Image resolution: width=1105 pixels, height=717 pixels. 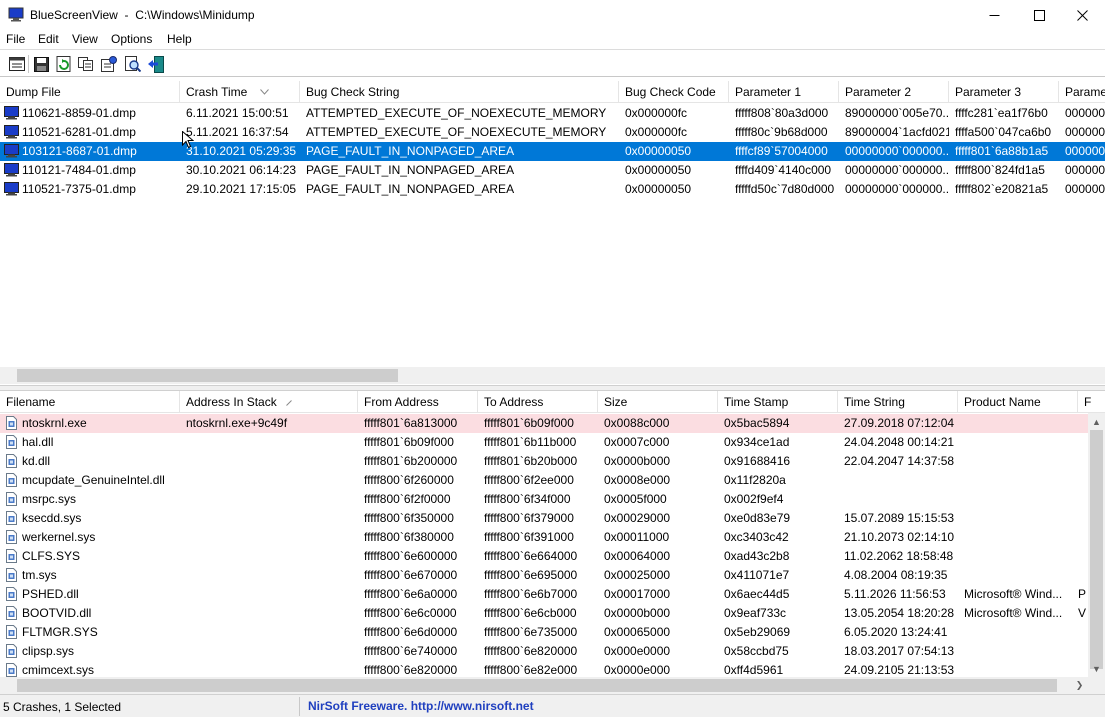 What do you see at coordinates (754, 499) in the screenshot?
I see `cell-time-stamp: 0x002f9ef4` at bounding box center [754, 499].